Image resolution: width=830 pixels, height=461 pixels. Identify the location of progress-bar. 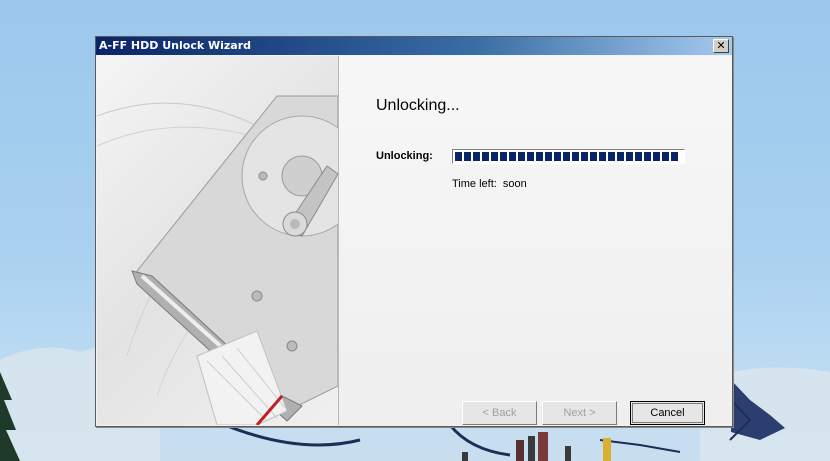
(568, 156).